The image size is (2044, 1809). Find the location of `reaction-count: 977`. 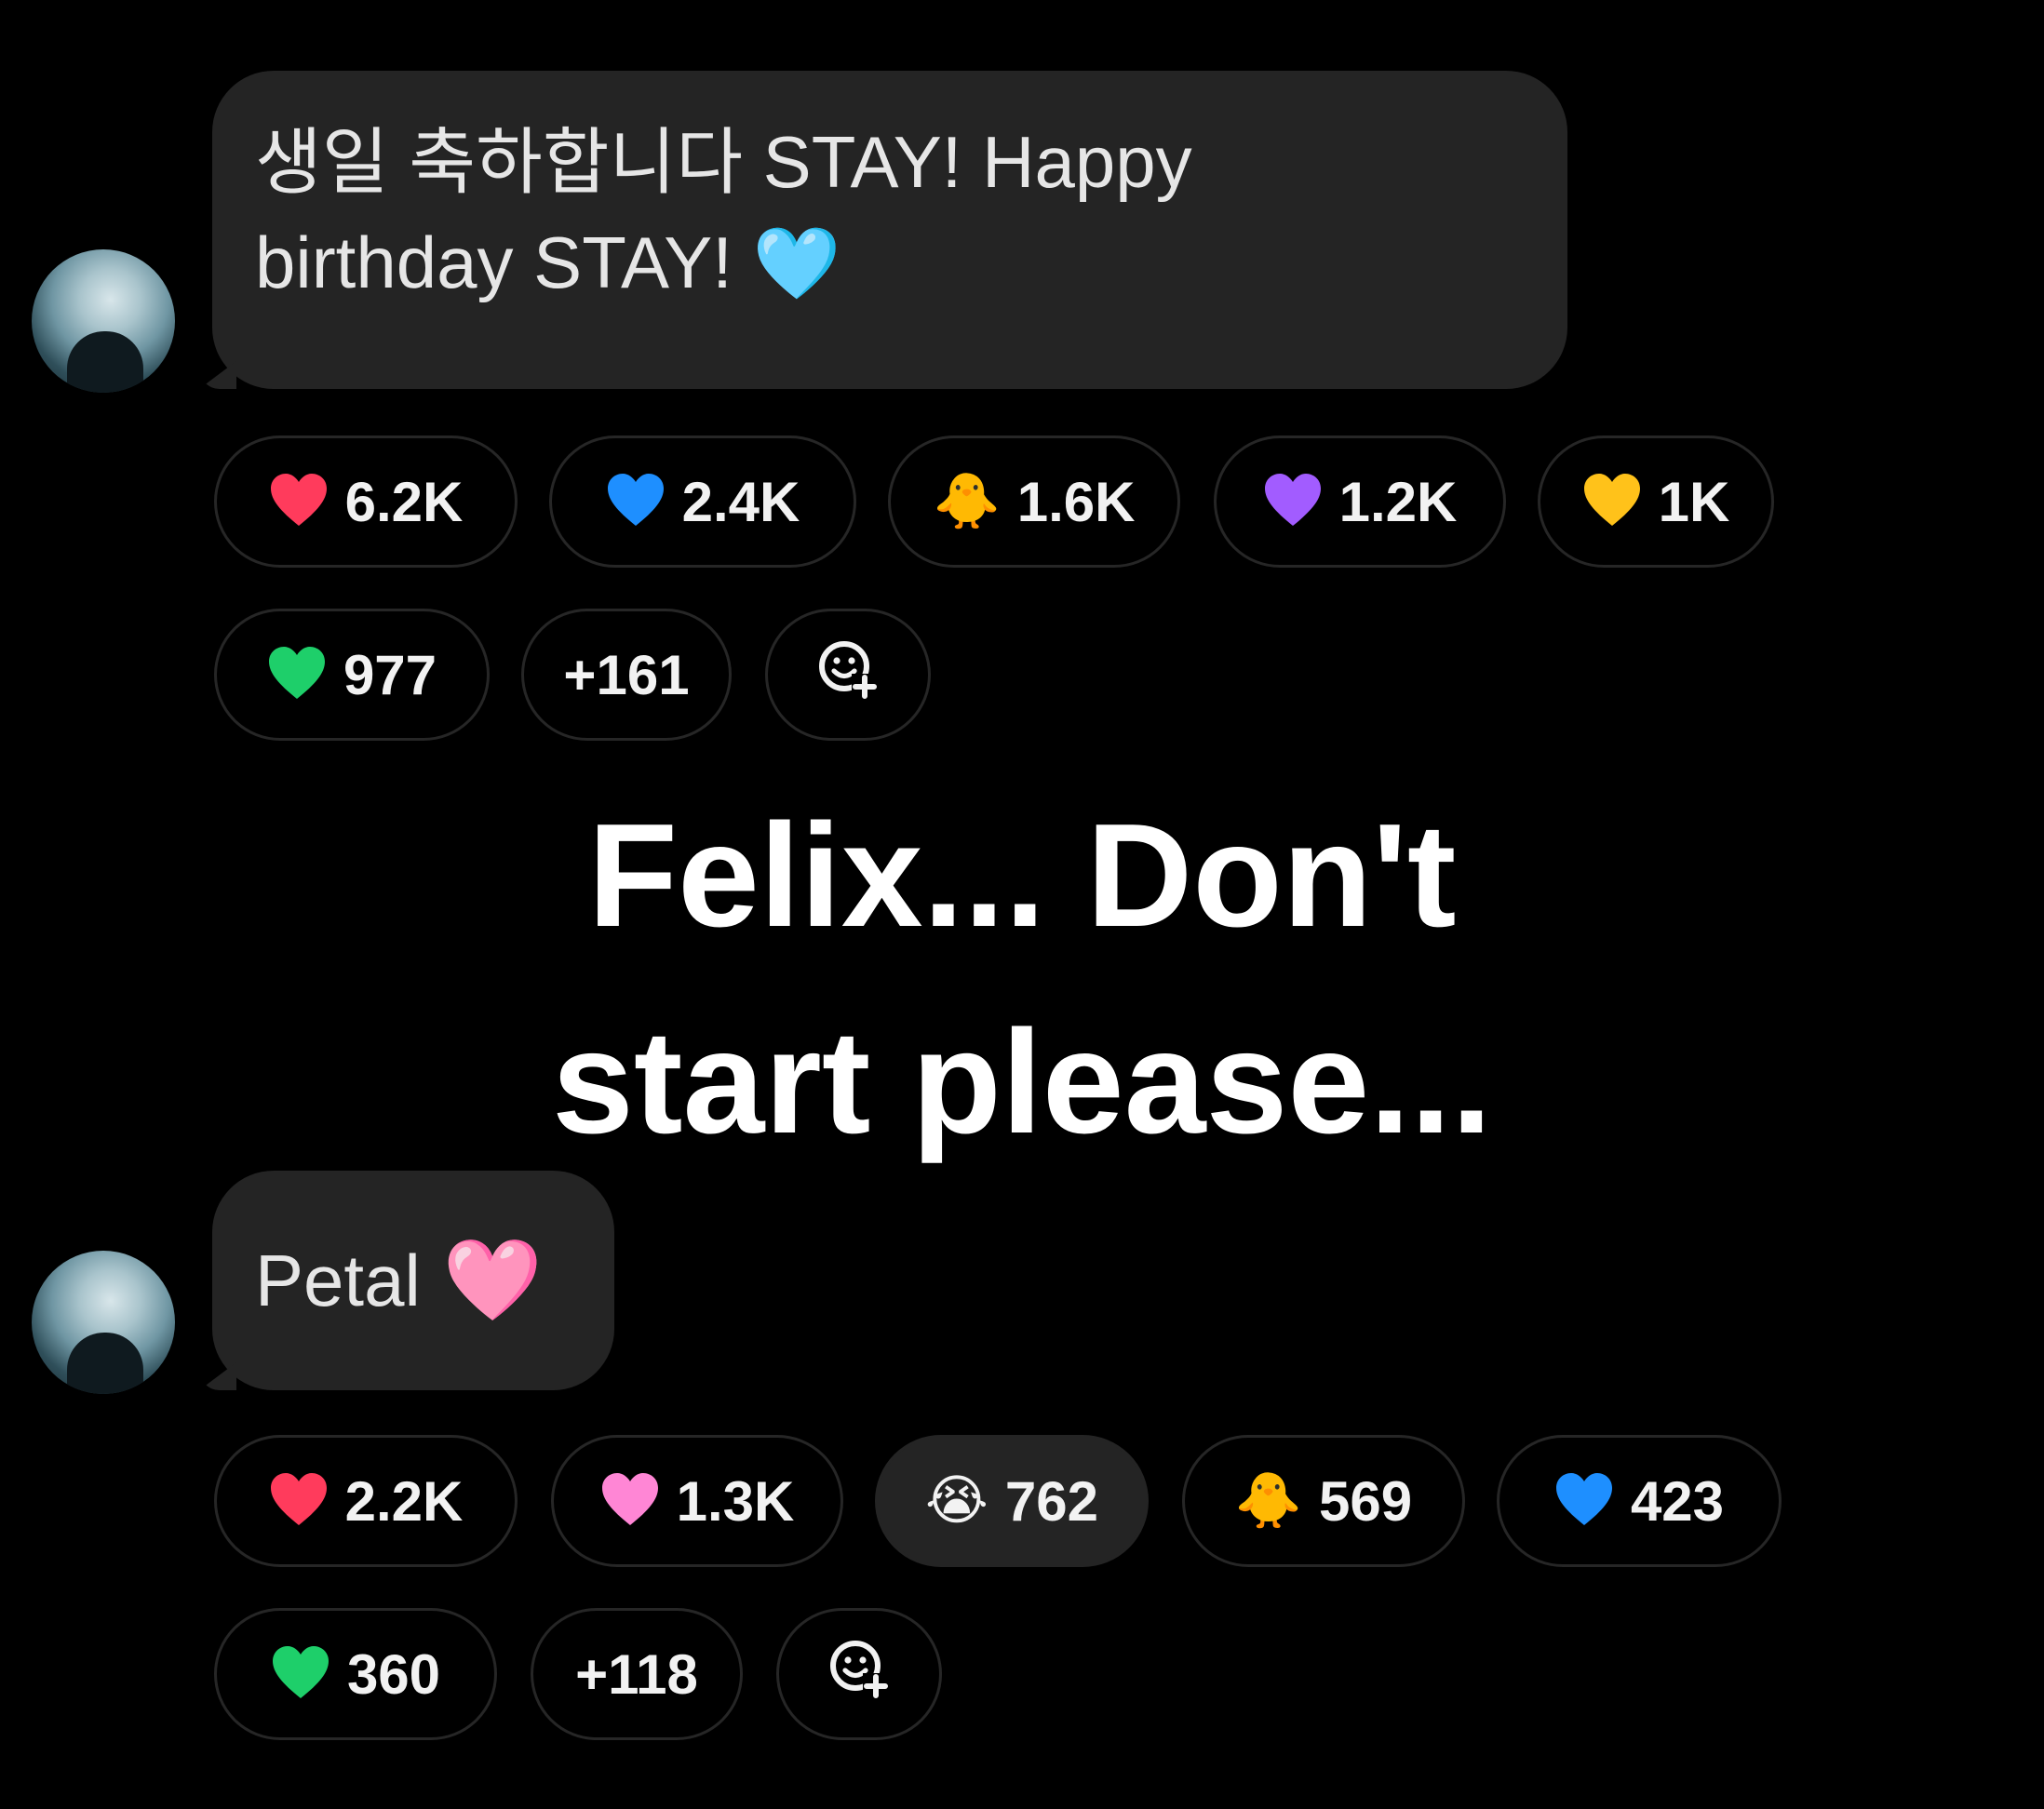

reaction-count: 977 is located at coordinates (390, 674).